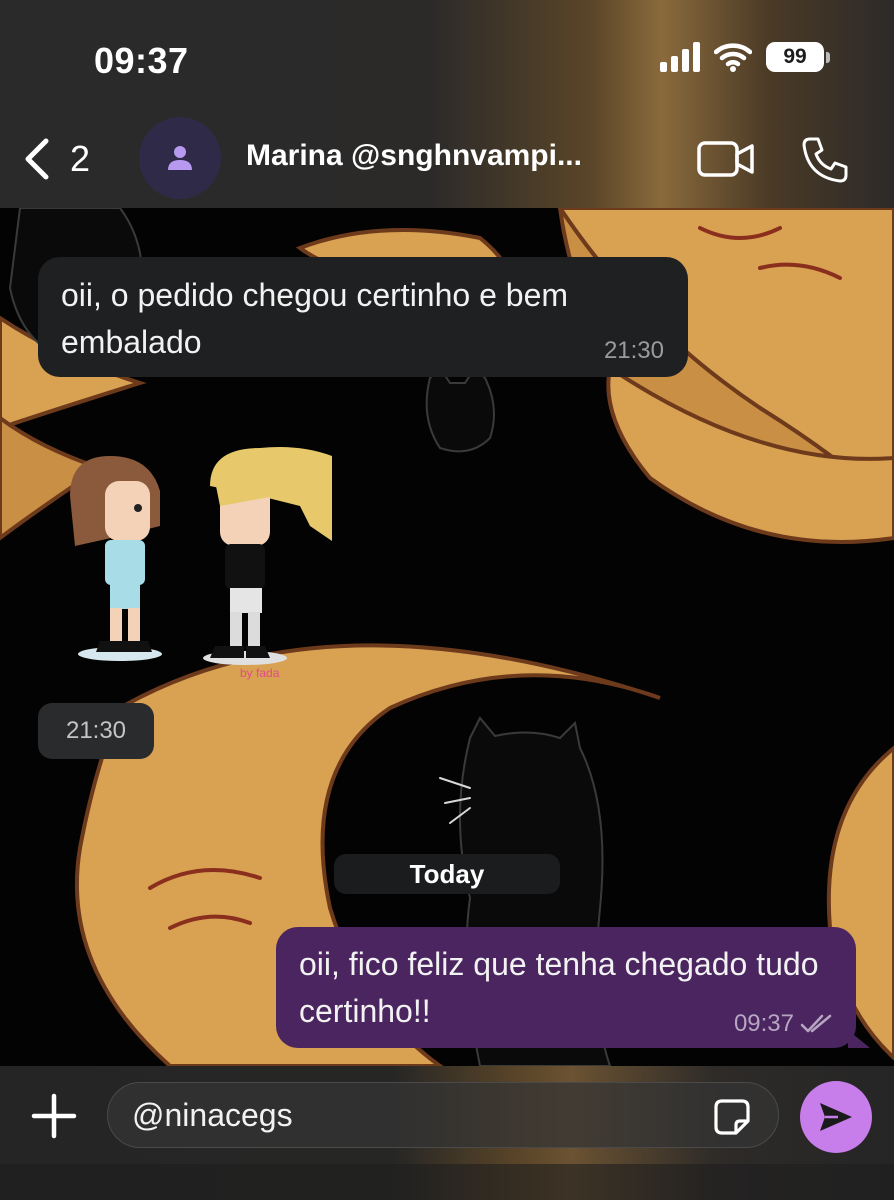  I want to click on wifi-icon, so click(733, 57).